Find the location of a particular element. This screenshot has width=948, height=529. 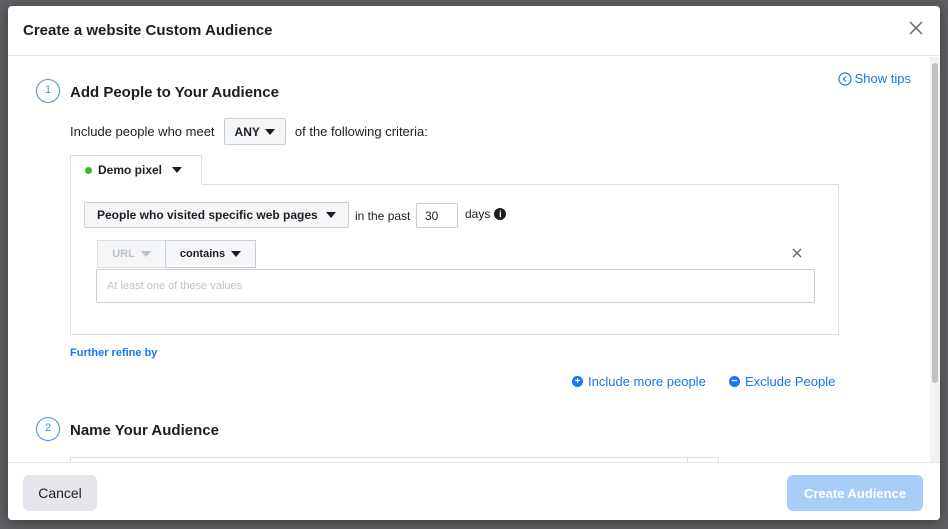

in-the-past-label: in the past is located at coordinates (383, 216).